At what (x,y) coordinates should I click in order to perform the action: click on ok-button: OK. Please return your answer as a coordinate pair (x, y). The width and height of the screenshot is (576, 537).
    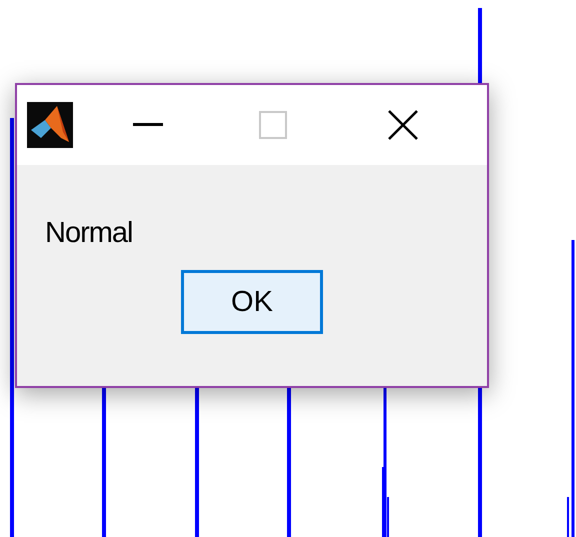
    Looking at the image, I should click on (252, 302).